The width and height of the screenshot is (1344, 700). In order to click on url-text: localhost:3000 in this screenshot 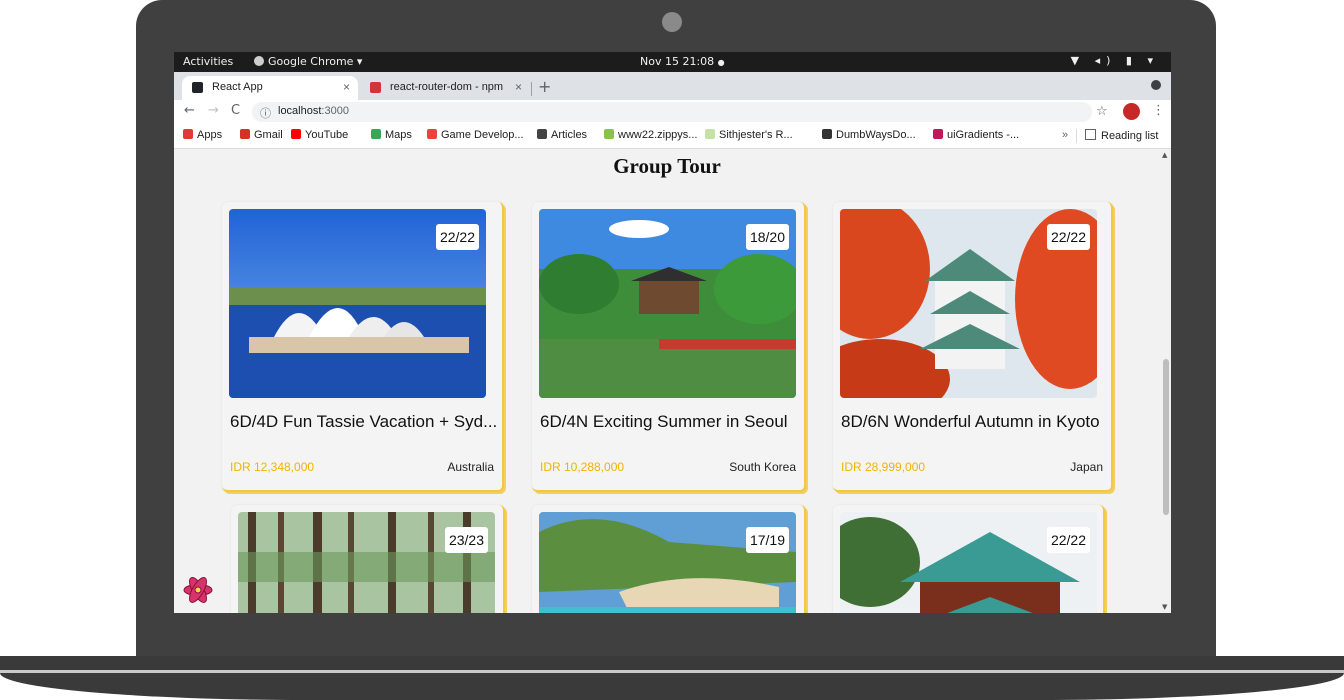, I will do `click(313, 111)`.